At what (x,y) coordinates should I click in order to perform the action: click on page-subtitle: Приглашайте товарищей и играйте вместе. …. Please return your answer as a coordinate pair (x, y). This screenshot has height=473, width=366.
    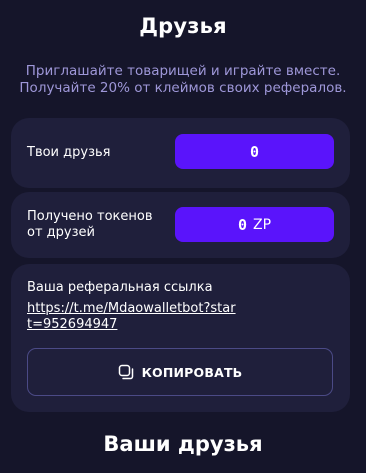
    Looking at the image, I should click on (183, 80).